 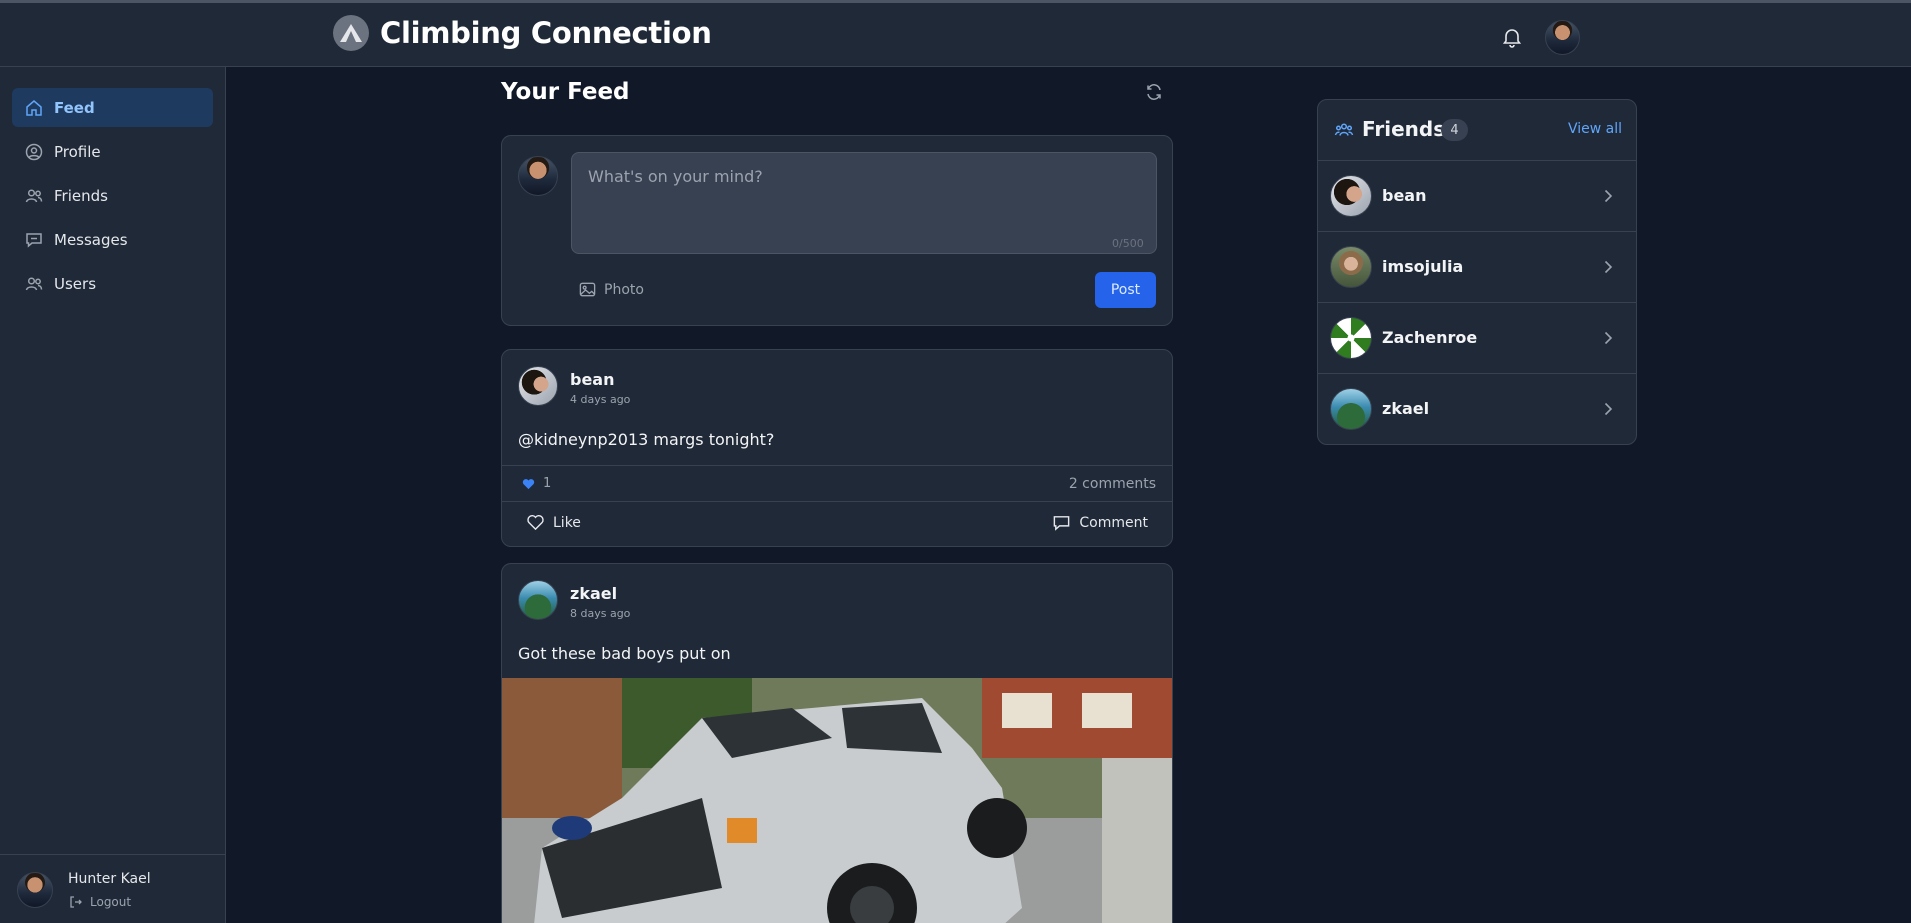 What do you see at coordinates (1423, 266) in the screenshot?
I see `friend-name: imsojulia` at bounding box center [1423, 266].